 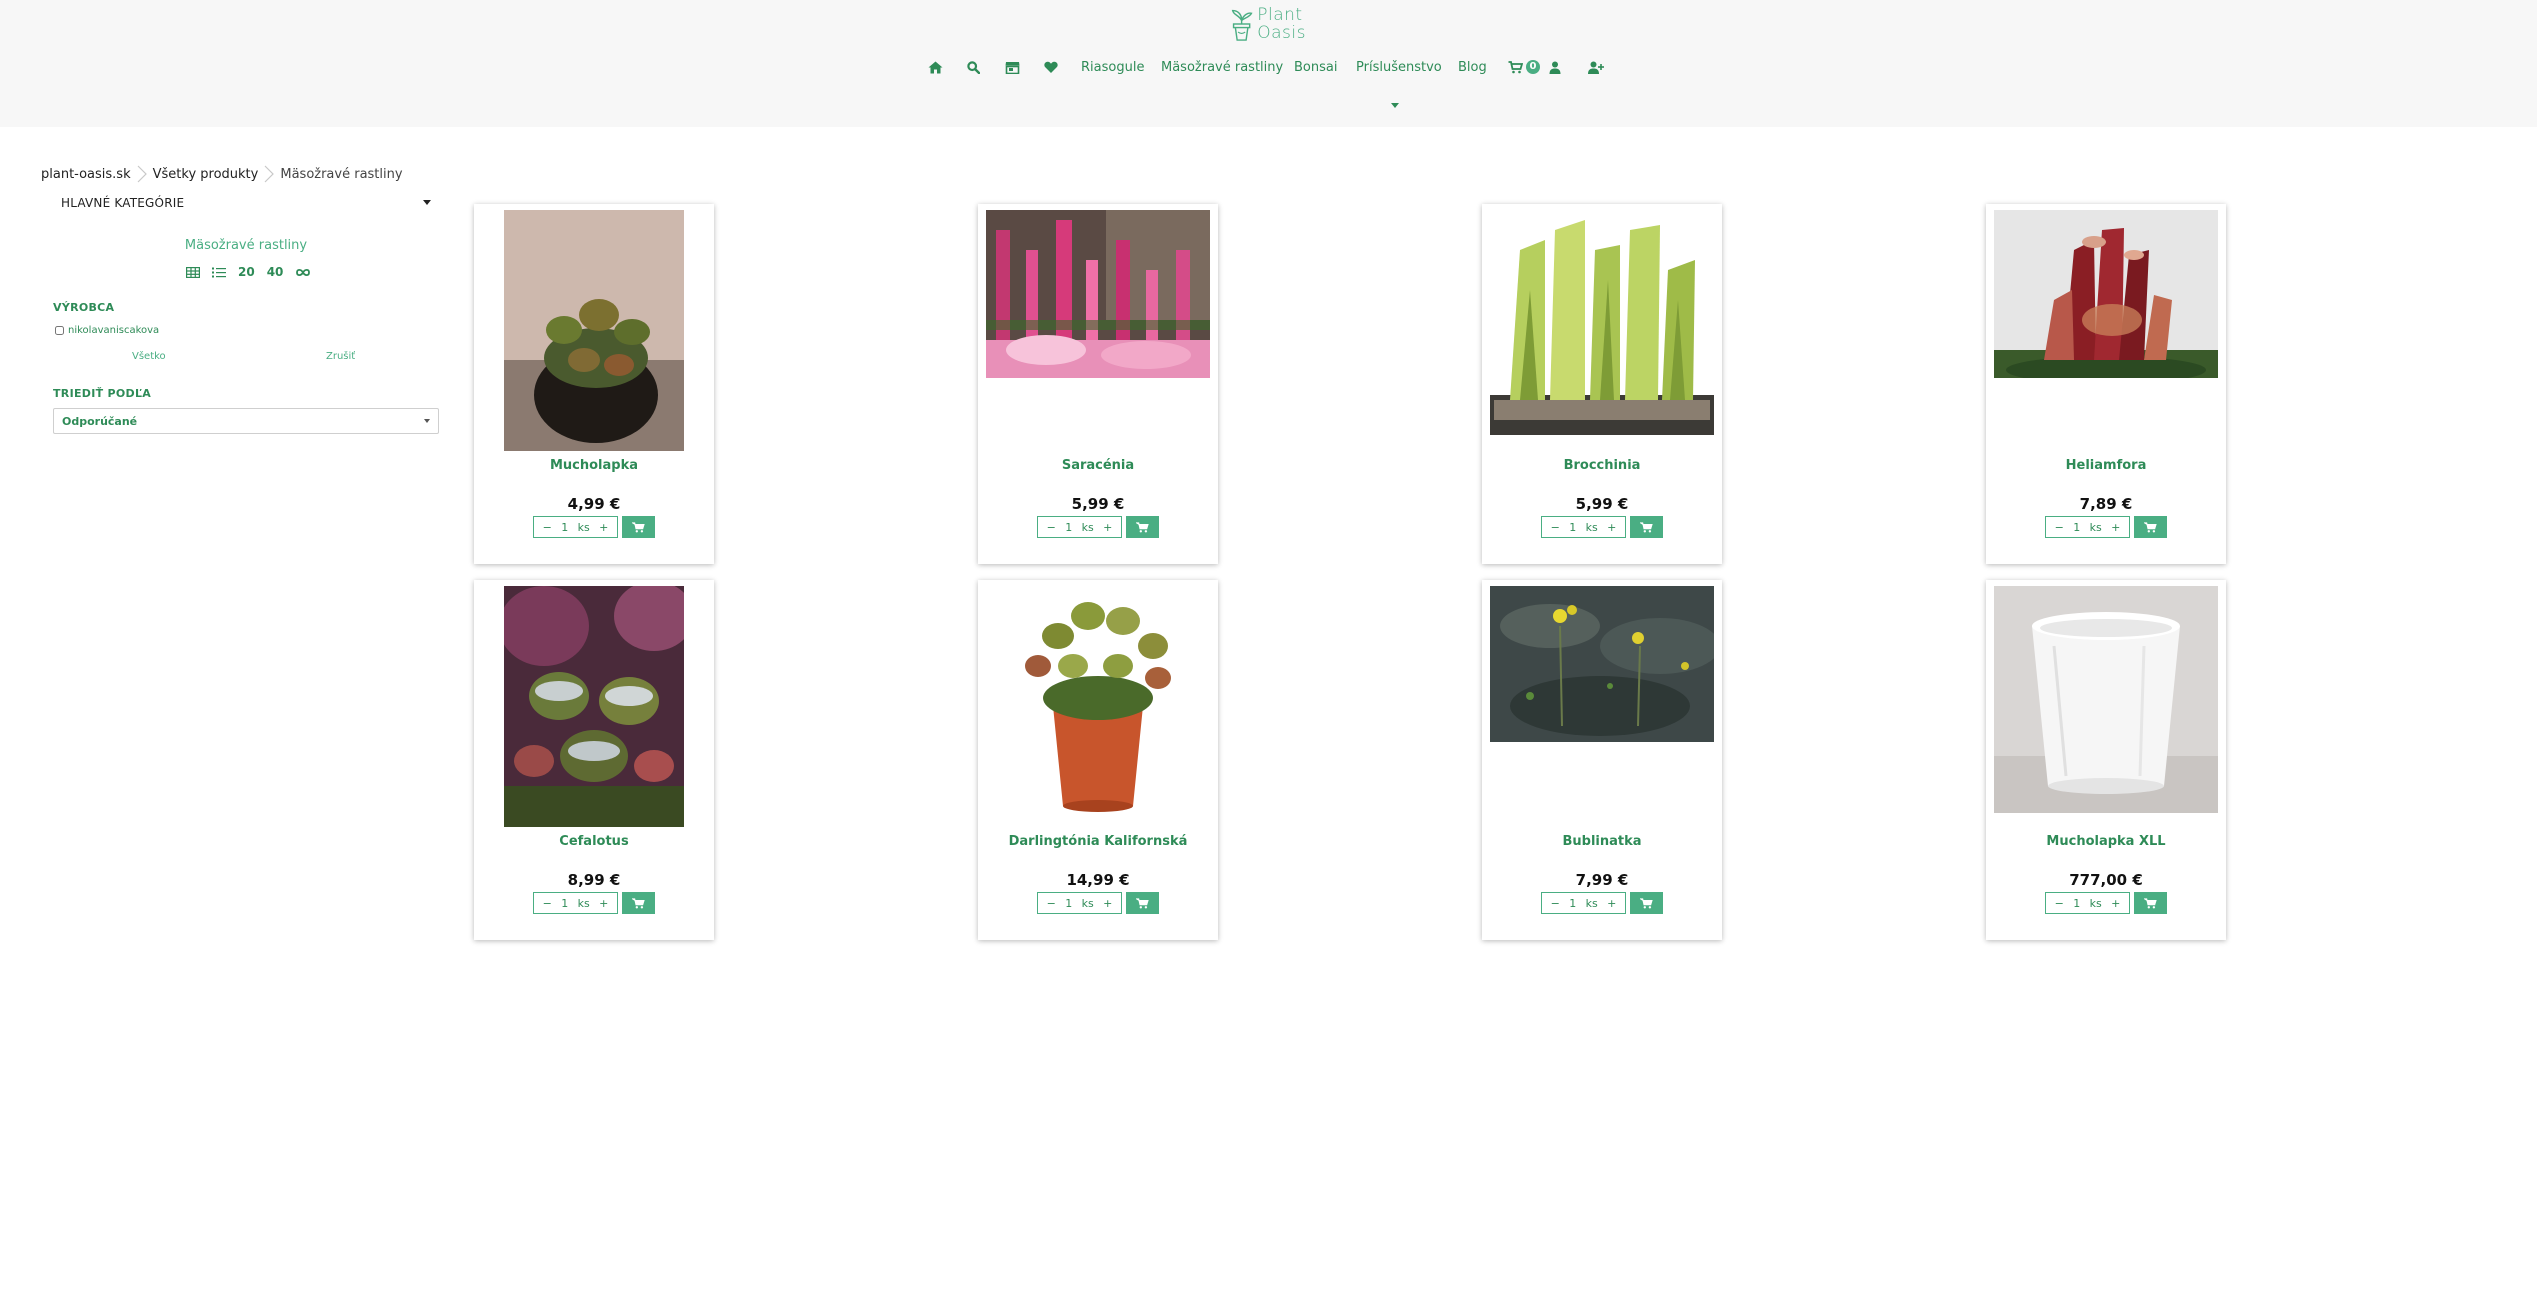 I want to click on product-name: Brocchinia, so click(x=1602, y=465).